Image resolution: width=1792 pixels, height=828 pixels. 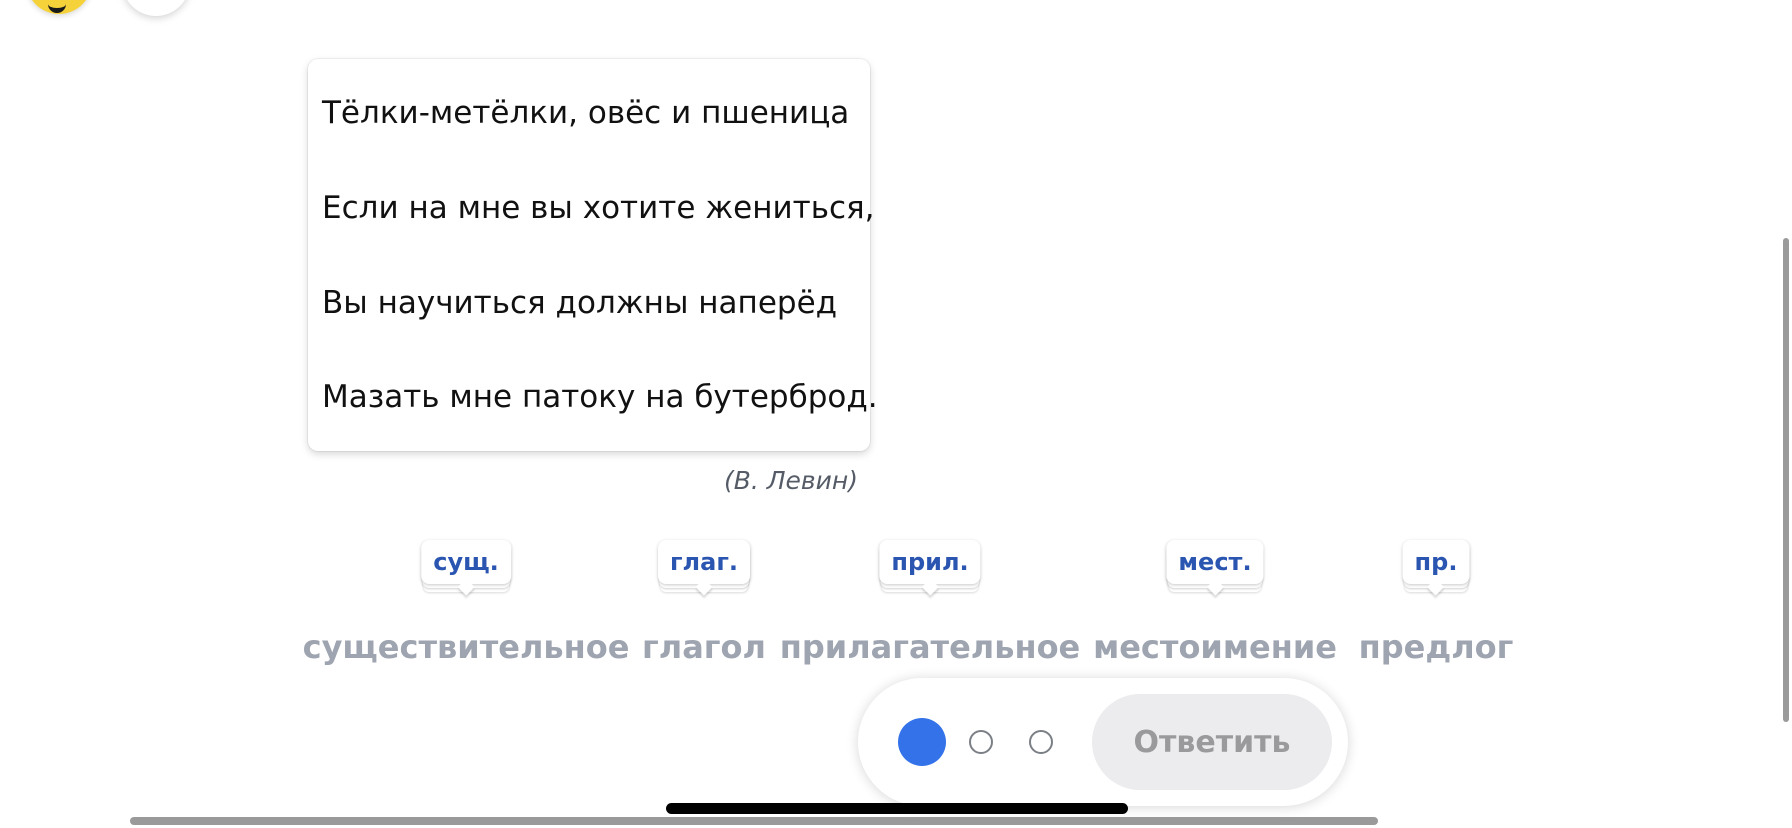 What do you see at coordinates (600, 397) in the screenshot?
I see `poem-line: Мазать мне патоку на бутерброд.` at bounding box center [600, 397].